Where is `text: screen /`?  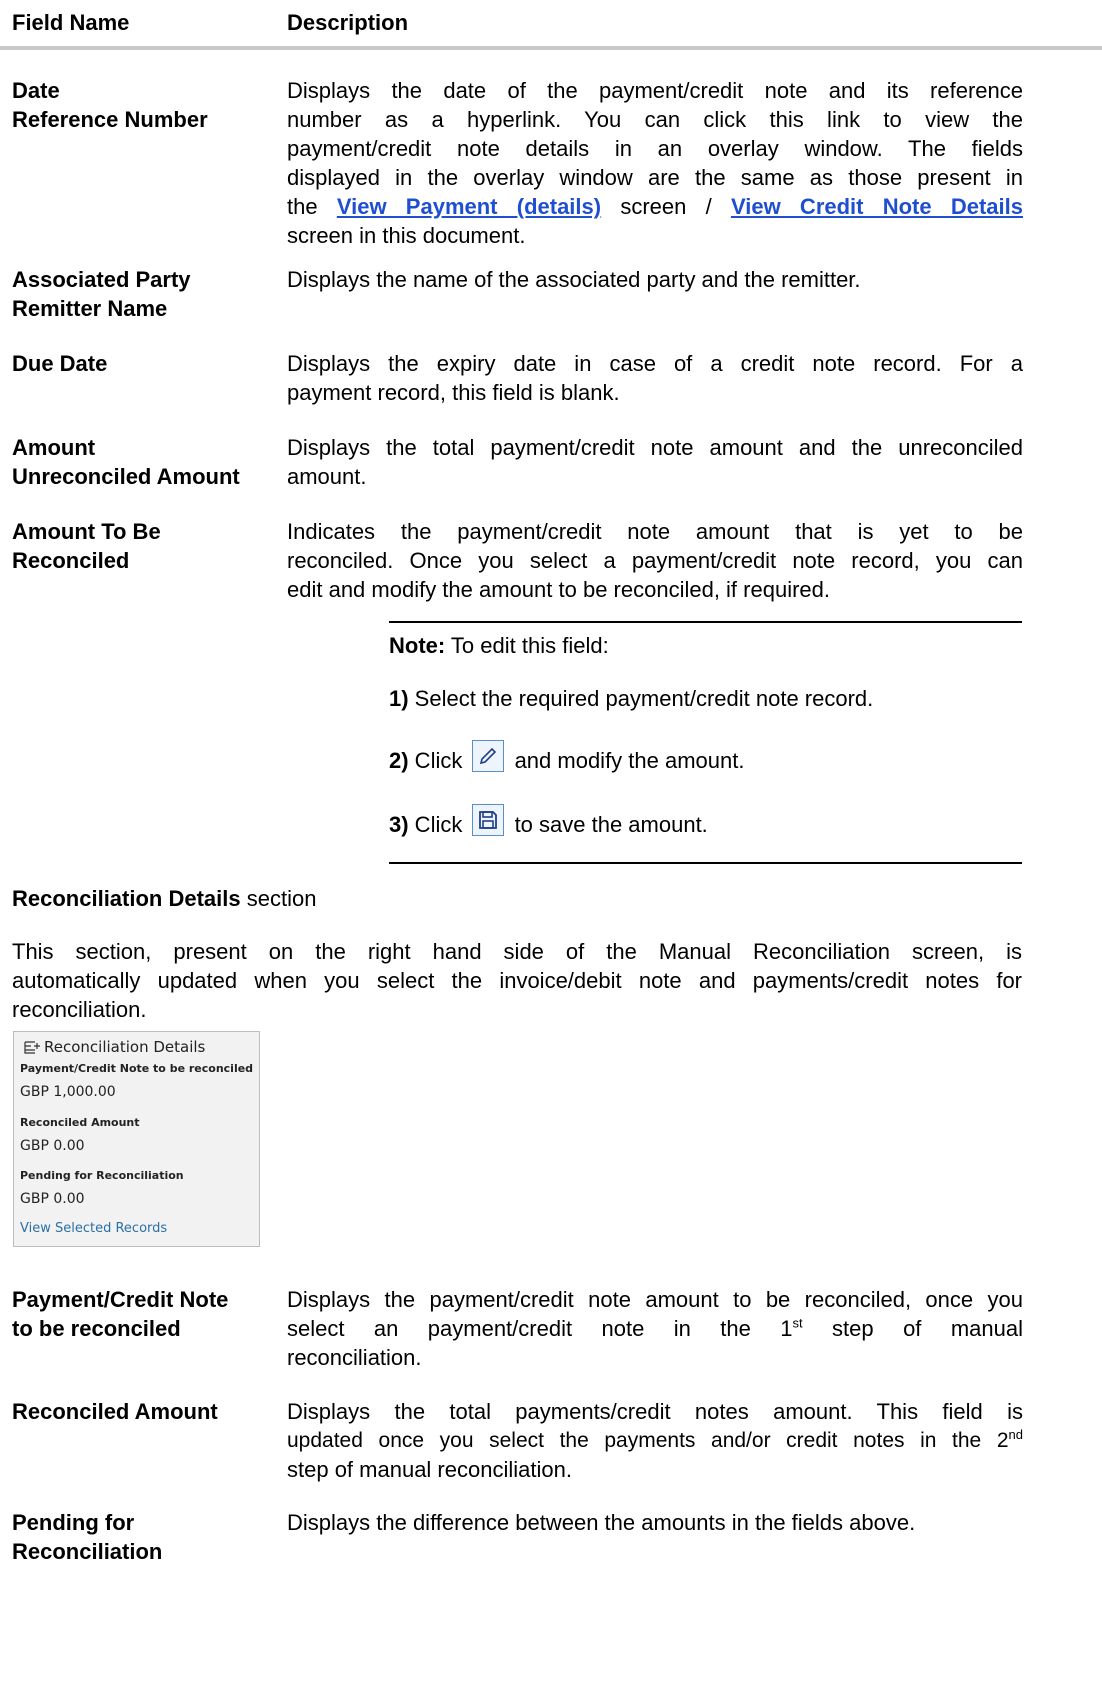 text: screen / is located at coordinates (666, 206).